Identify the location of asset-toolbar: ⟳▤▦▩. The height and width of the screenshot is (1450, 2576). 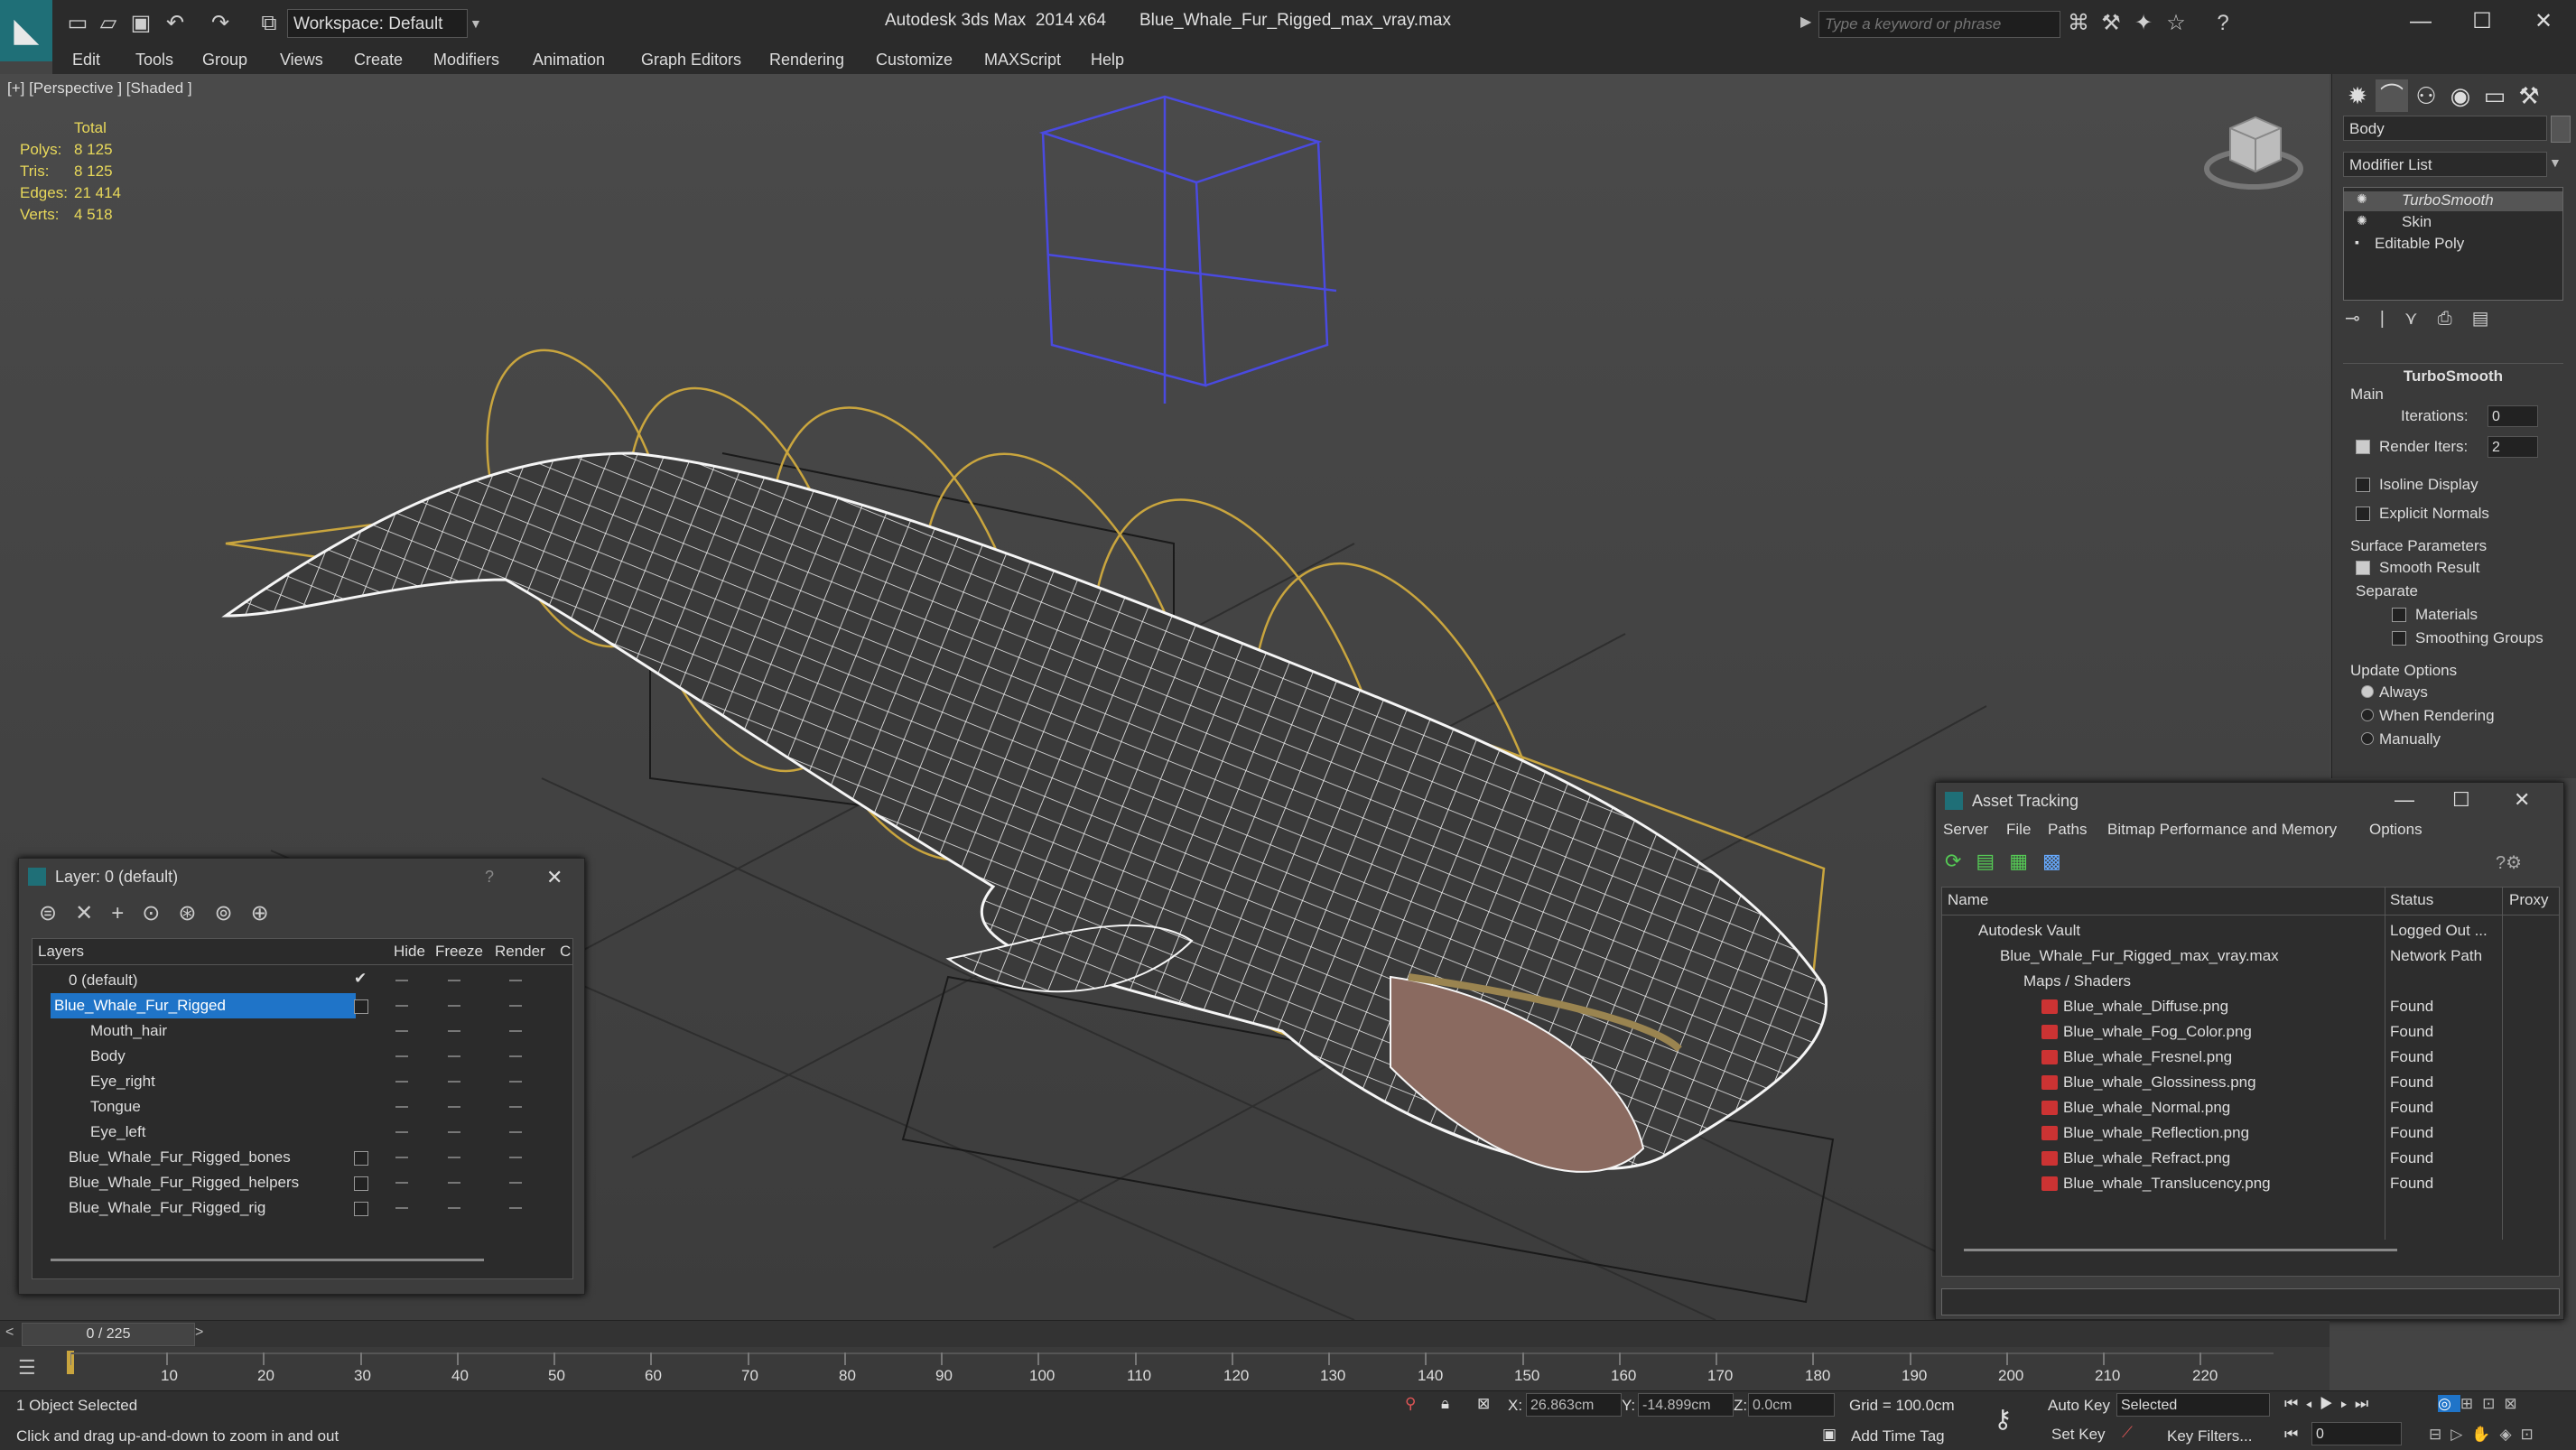
(2010, 861).